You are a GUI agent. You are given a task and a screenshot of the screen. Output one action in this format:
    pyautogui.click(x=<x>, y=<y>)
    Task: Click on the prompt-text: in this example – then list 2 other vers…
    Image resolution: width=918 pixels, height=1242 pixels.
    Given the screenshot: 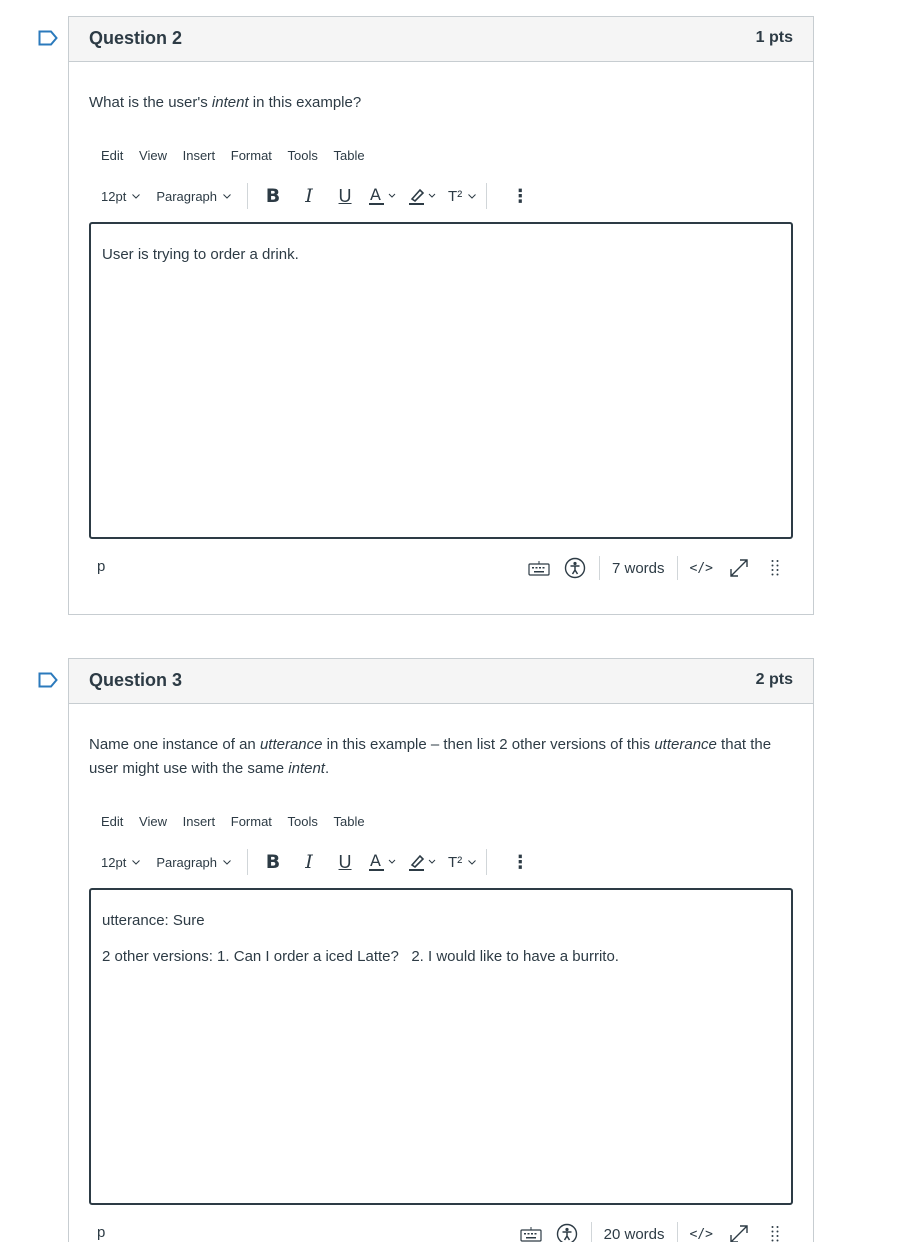 What is the action you would take?
    pyautogui.click(x=488, y=744)
    